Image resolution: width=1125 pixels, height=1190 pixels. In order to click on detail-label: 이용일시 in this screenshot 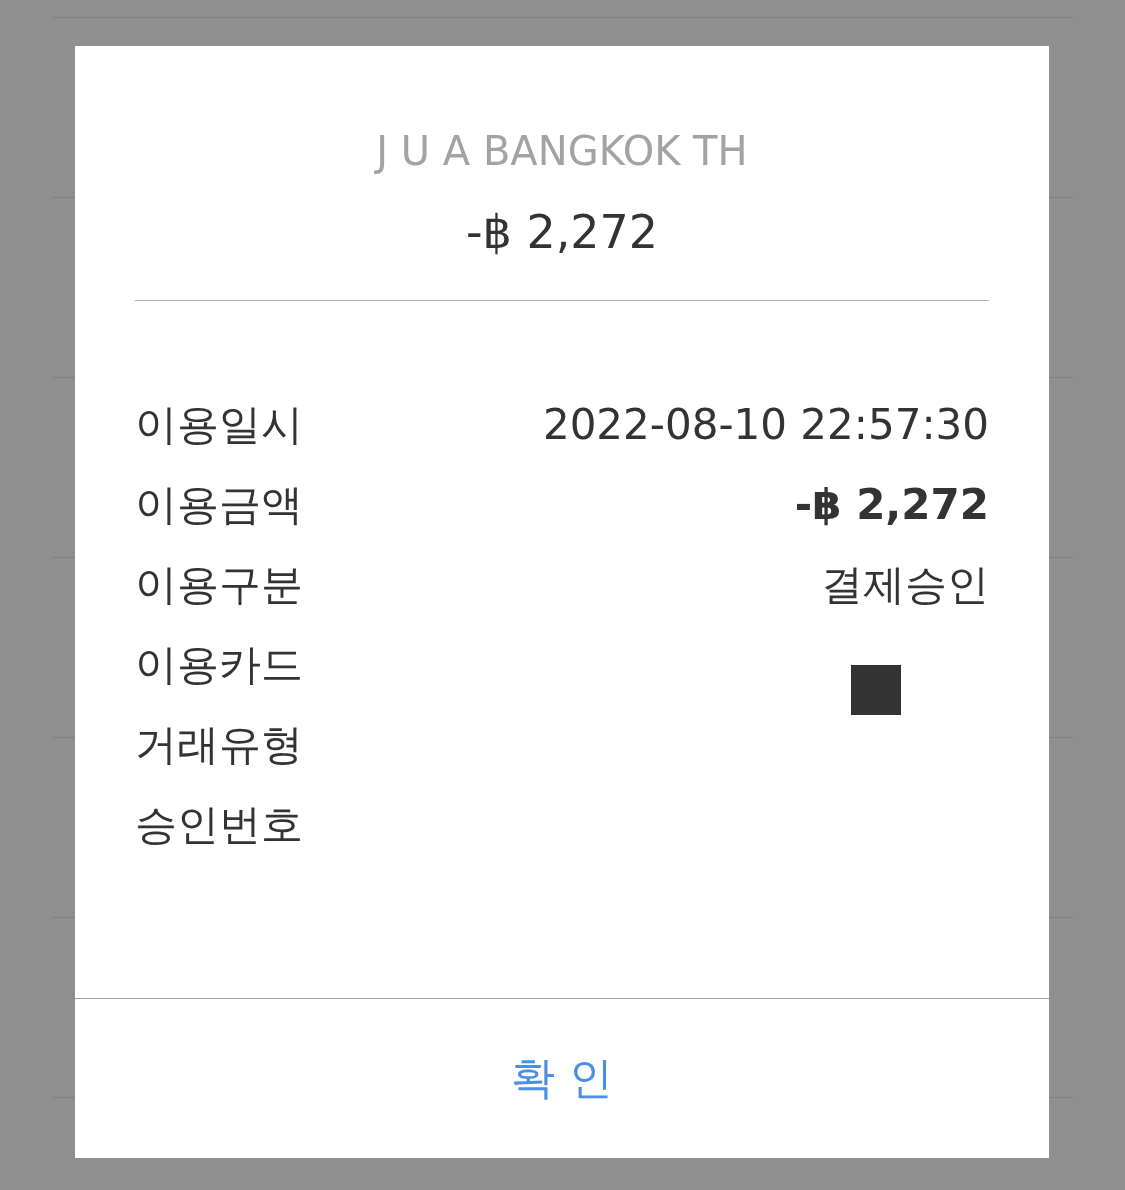, I will do `click(219, 425)`.